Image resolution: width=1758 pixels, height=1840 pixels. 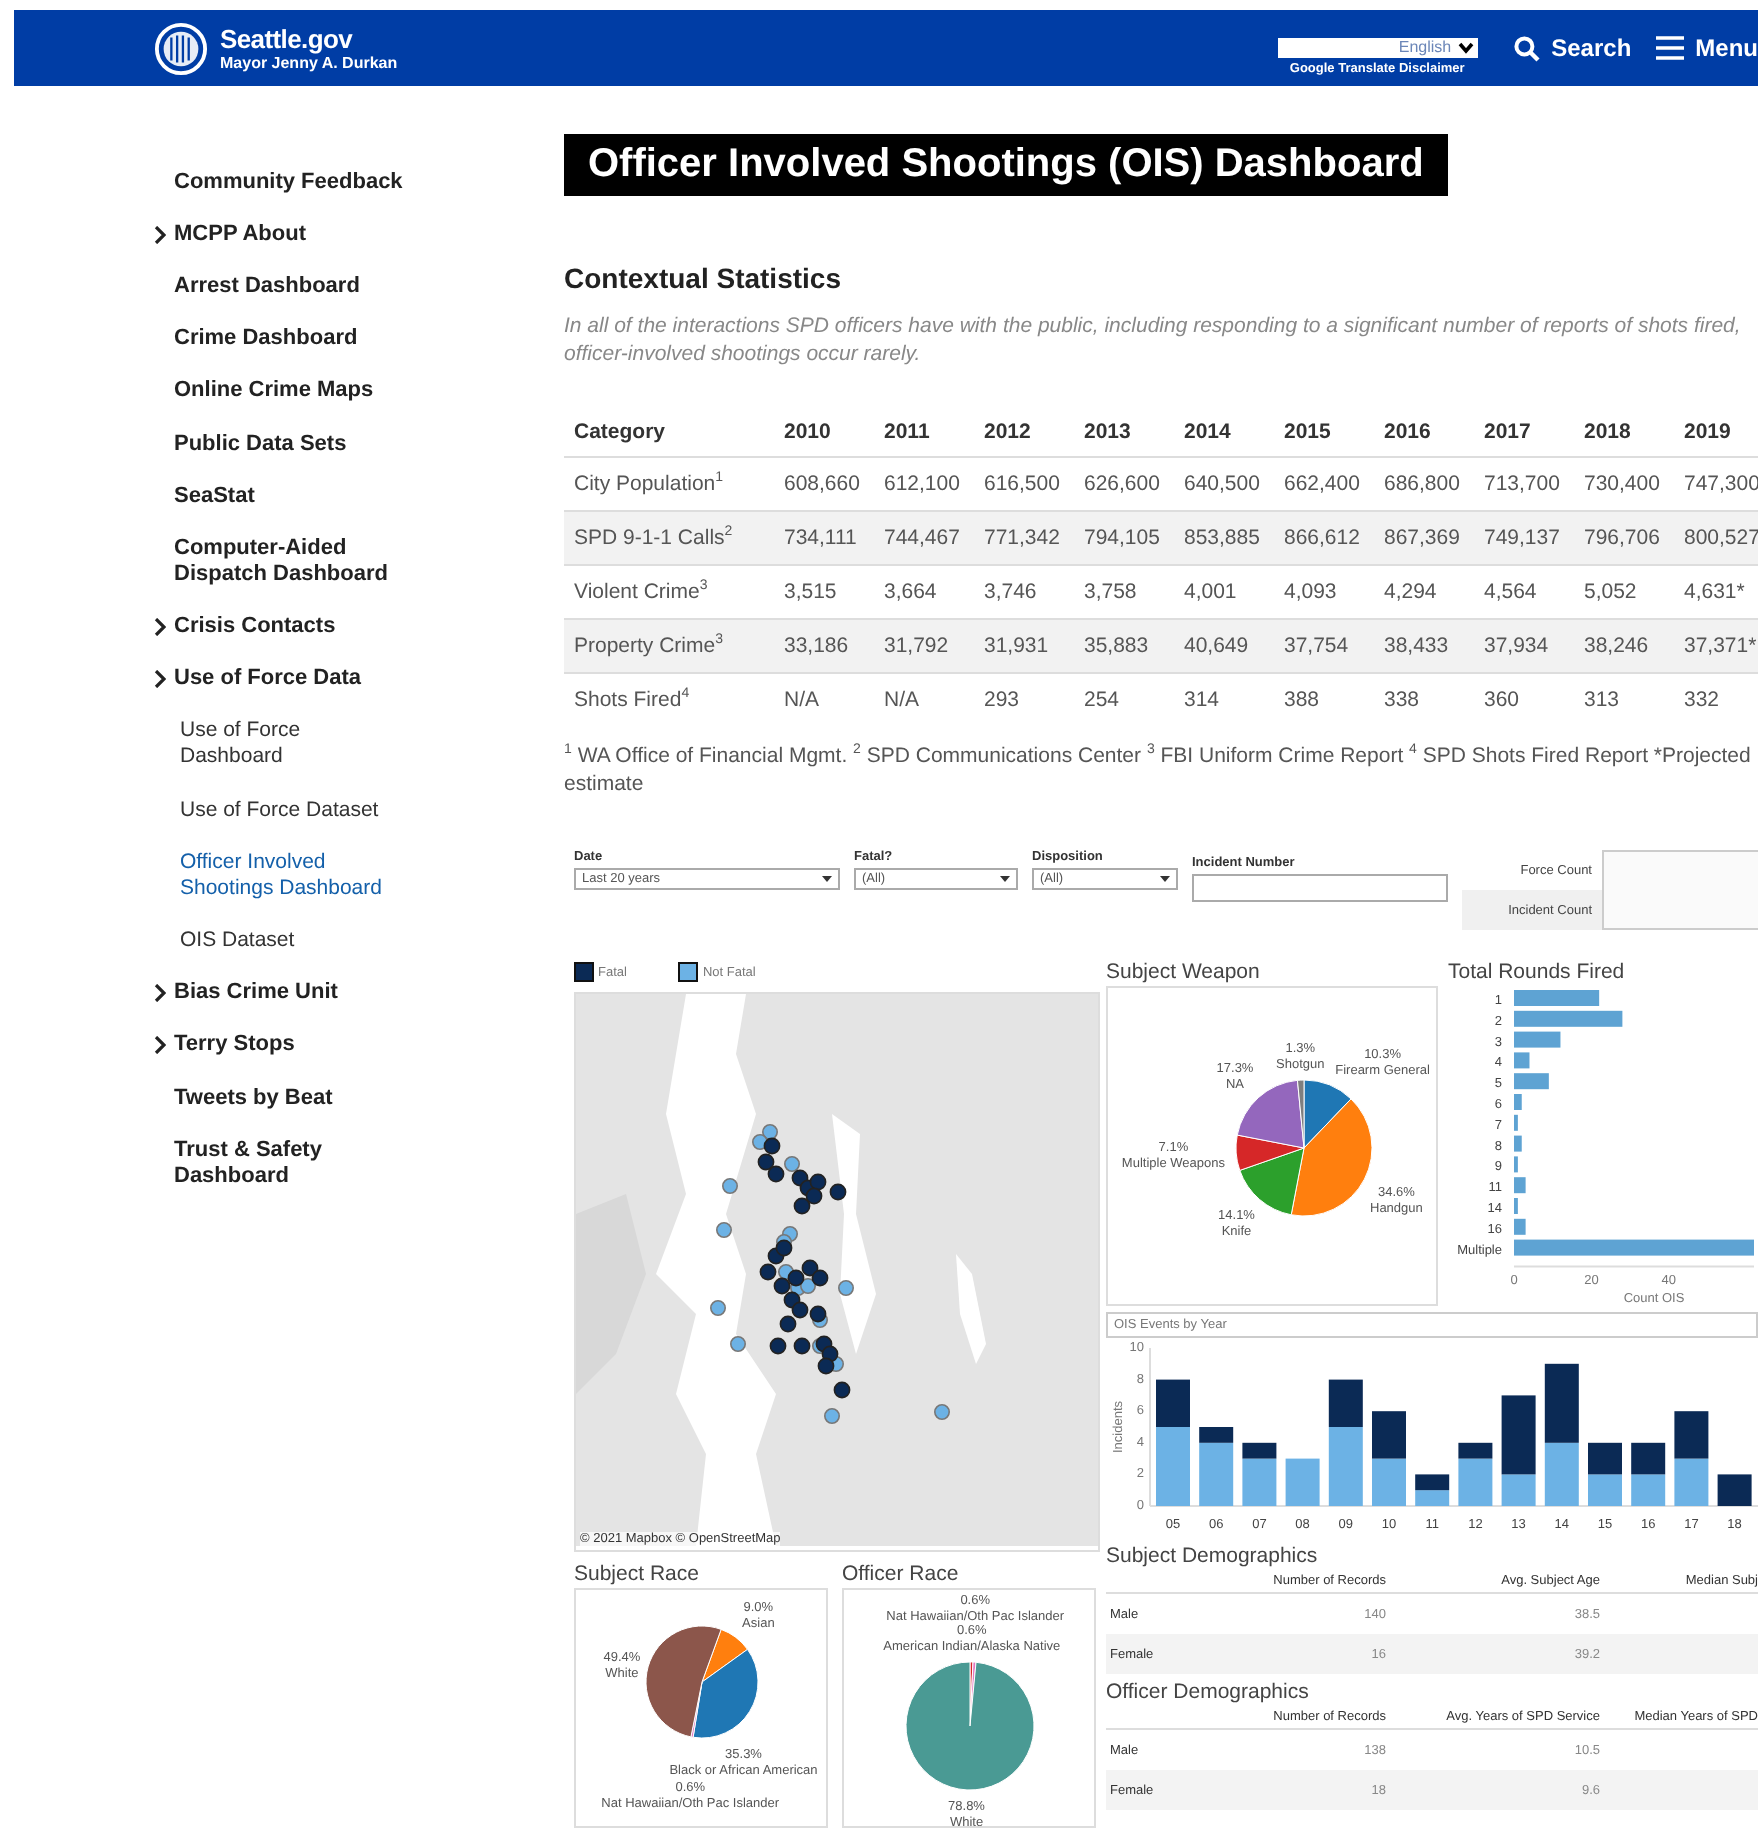 What do you see at coordinates (1224, 699) in the screenshot?
I see `table-cell: 314` at bounding box center [1224, 699].